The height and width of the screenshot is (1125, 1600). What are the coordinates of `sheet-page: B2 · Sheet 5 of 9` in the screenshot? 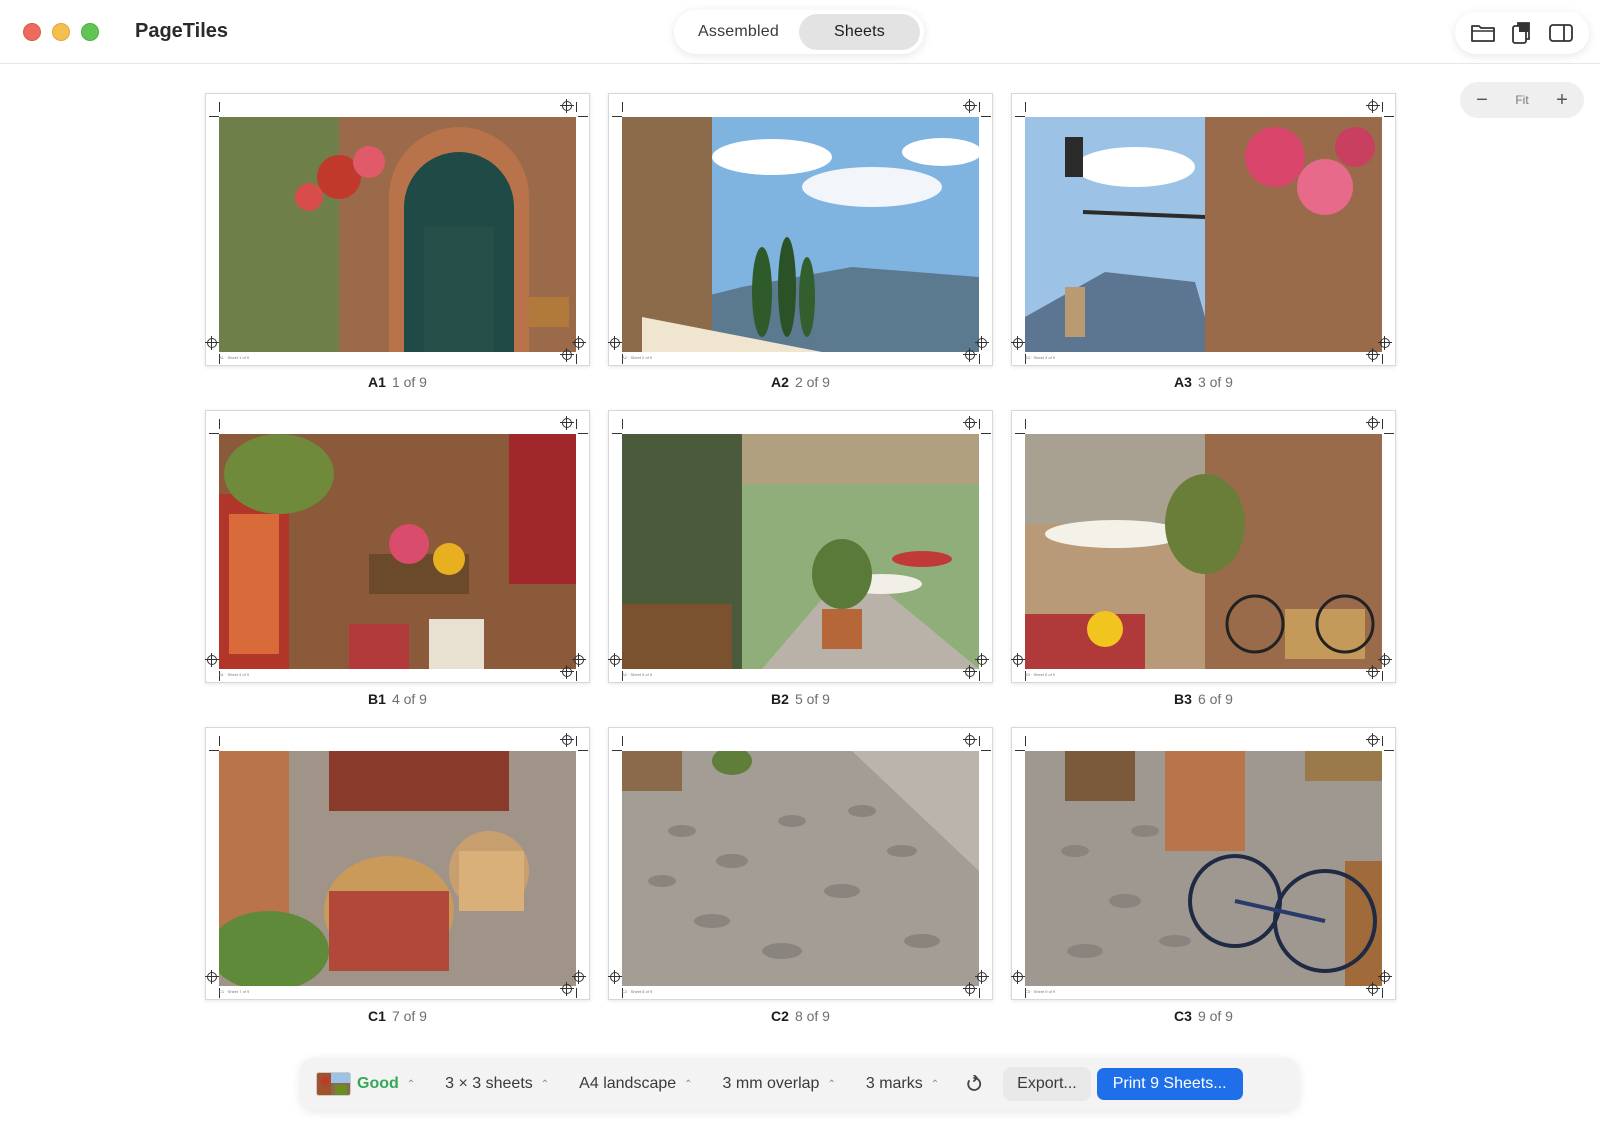 It's located at (800, 546).